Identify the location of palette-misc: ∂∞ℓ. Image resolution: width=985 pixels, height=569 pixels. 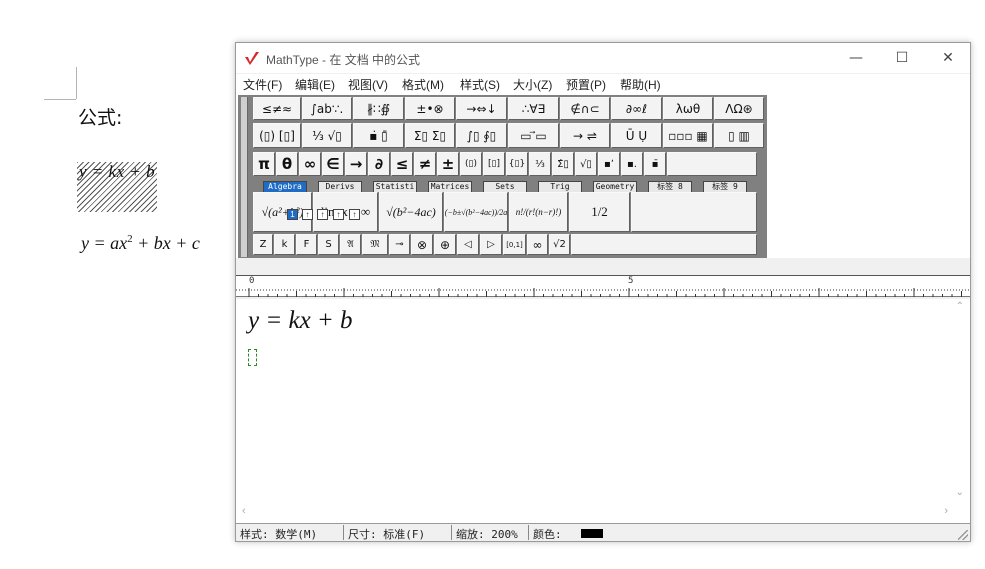
(636, 108).